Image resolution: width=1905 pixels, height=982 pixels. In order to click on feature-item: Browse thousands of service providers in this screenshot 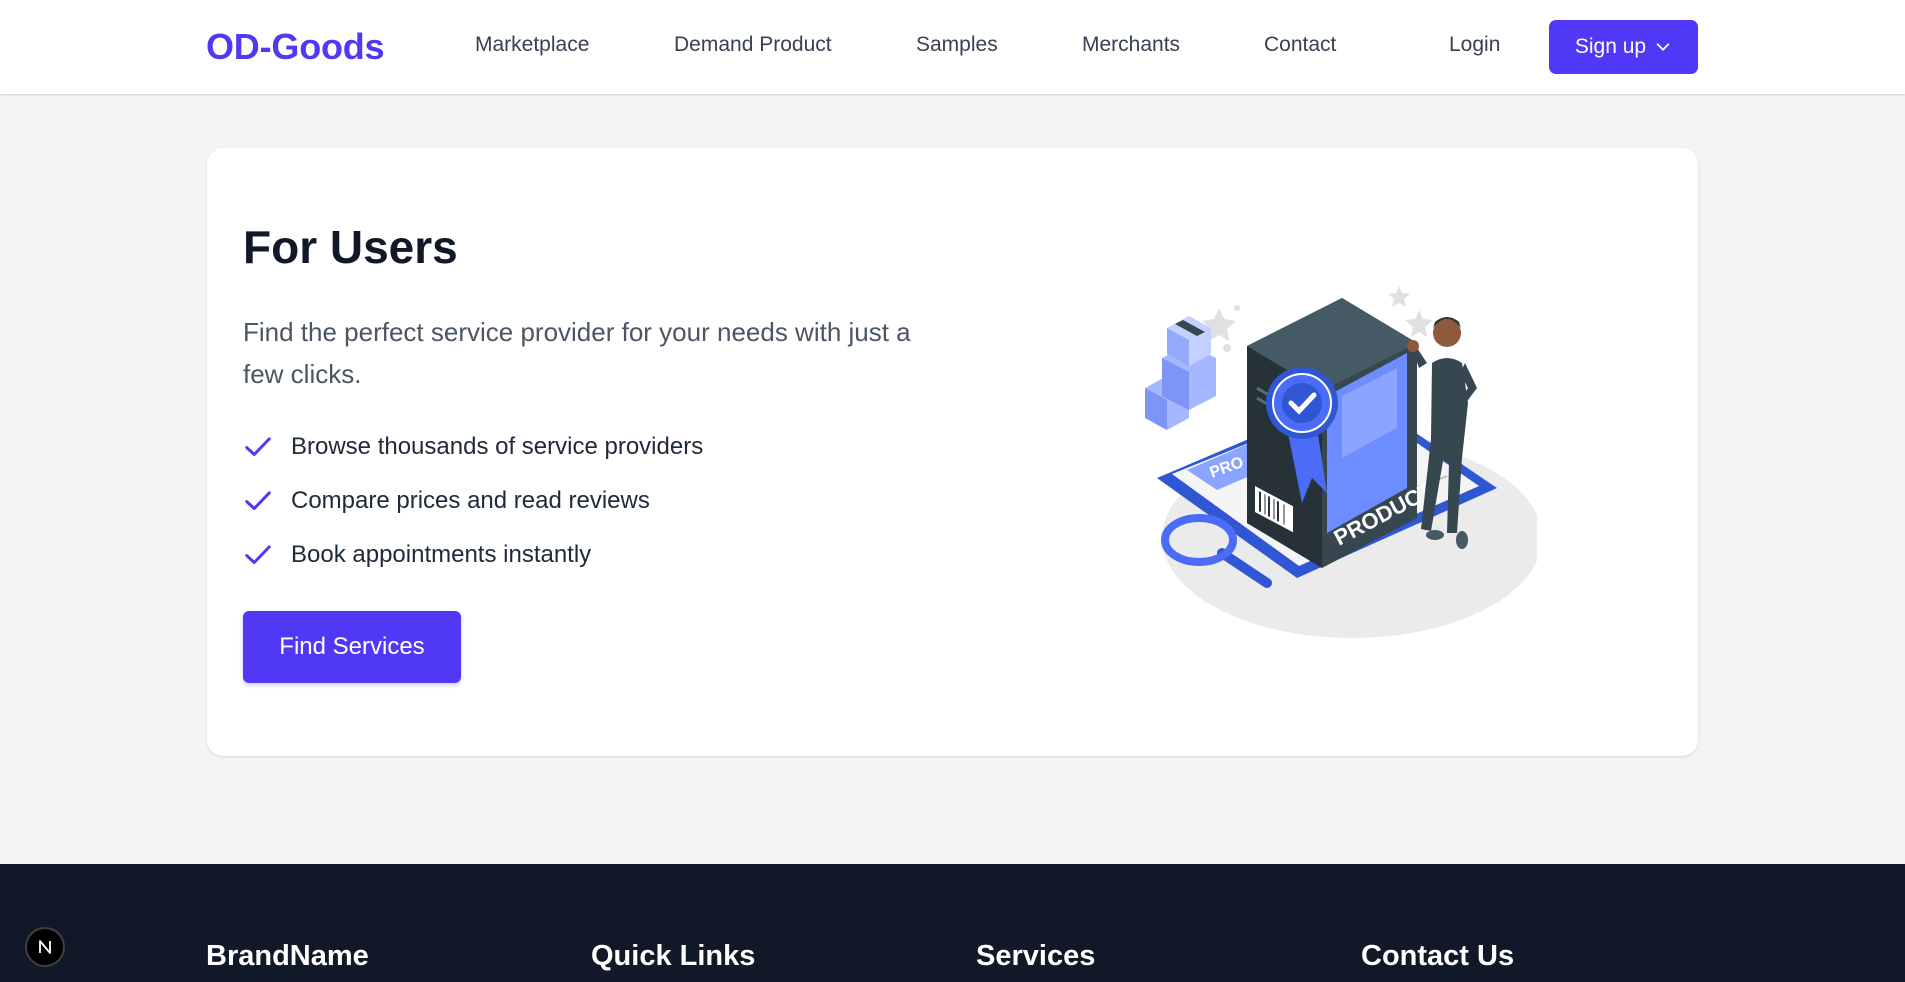, I will do `click(473, 447)`.